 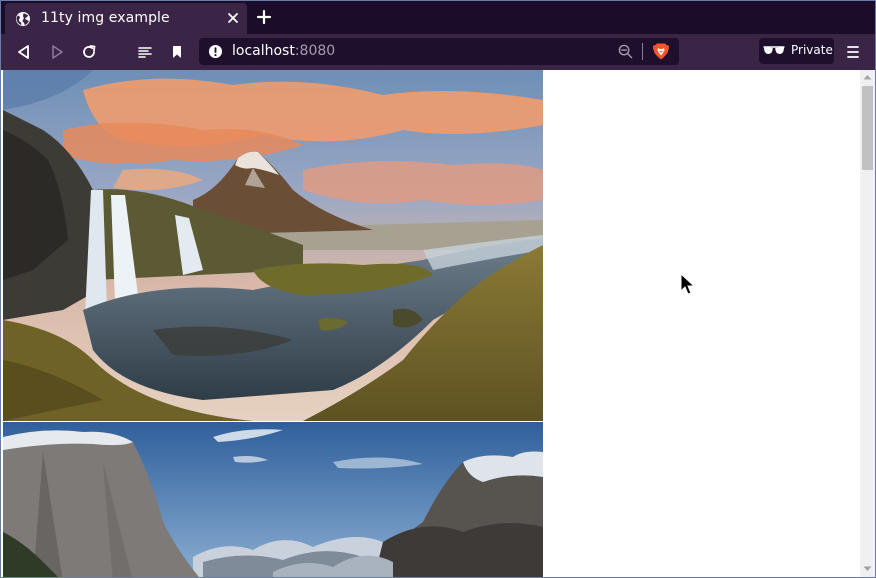 I want to click on private-label: Private, so click(x=812, y=50).